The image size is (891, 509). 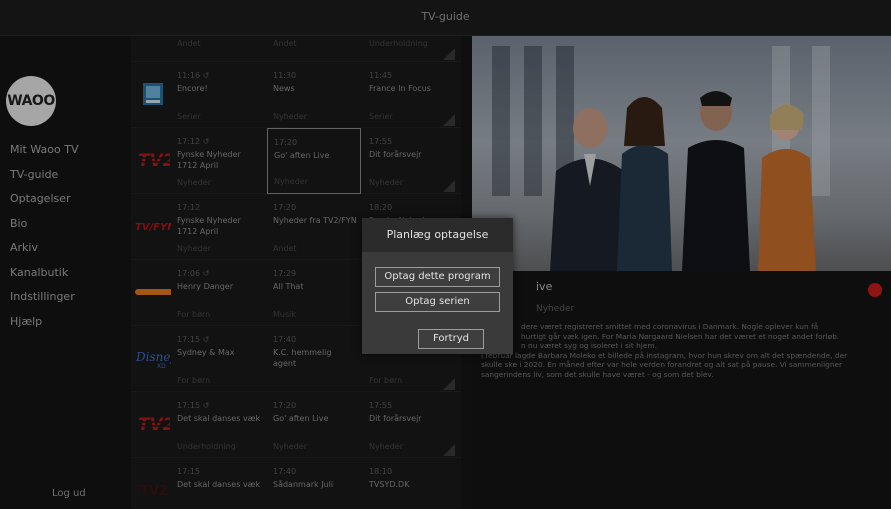 I want to click on program-title: ive, so click(x=544, y=286).